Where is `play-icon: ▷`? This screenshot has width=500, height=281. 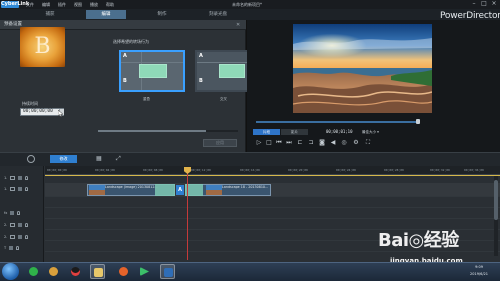 play-icon: ▷ is located at coordinates (259, 142).